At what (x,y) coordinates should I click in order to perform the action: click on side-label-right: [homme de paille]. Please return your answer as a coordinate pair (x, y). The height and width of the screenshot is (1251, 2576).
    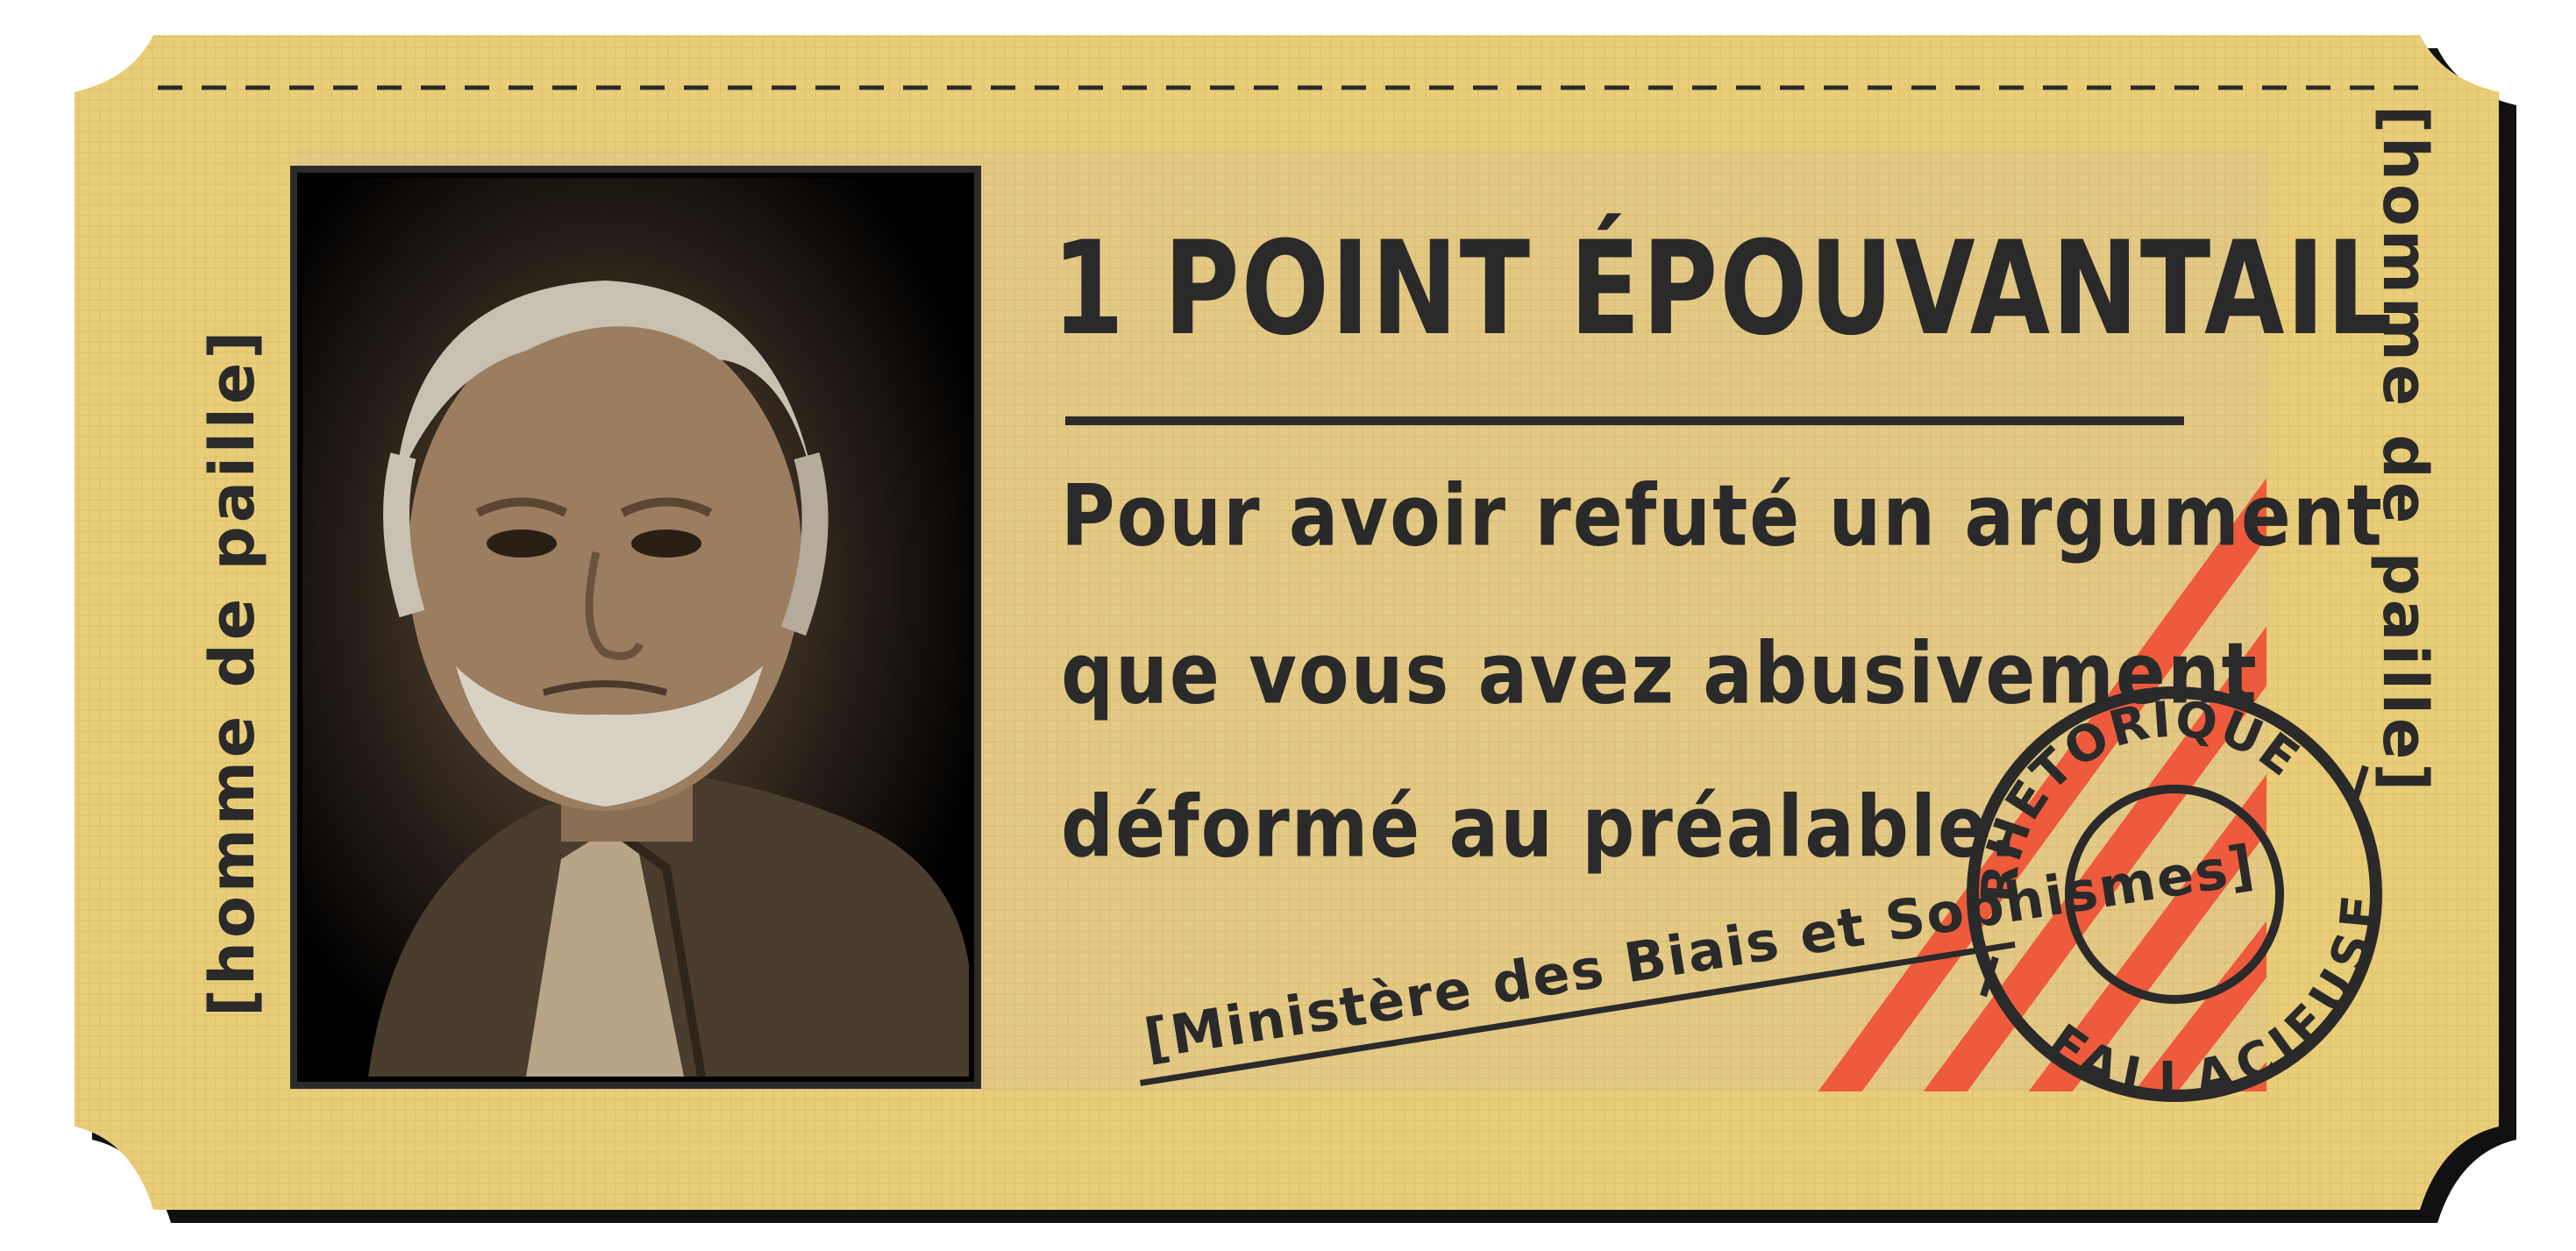
    Looking at the image, I should click on (2405, 450).